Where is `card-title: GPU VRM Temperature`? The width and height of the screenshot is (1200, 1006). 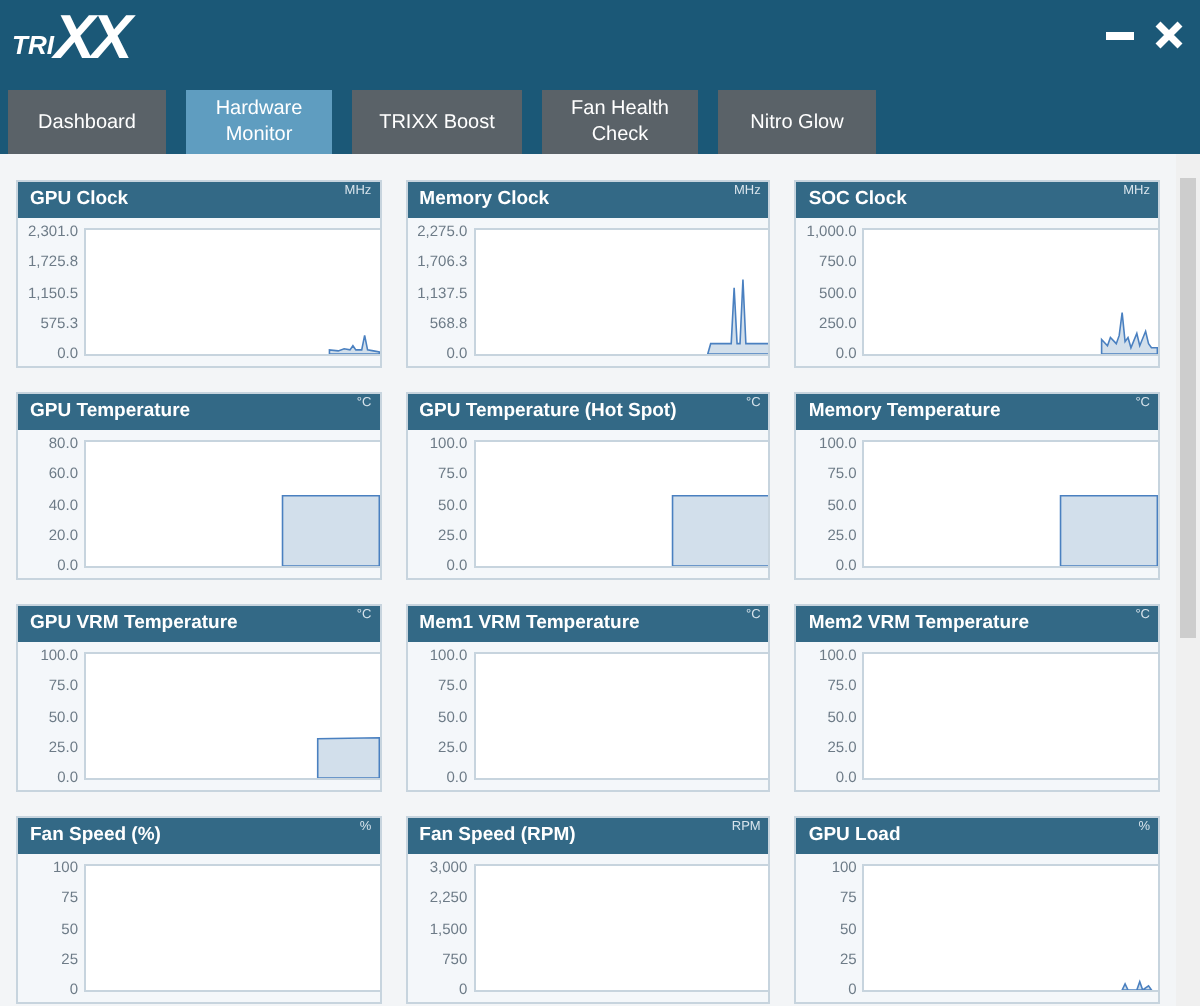
card-title: GPU VRM Temperature is located at coordinates (134, 624).